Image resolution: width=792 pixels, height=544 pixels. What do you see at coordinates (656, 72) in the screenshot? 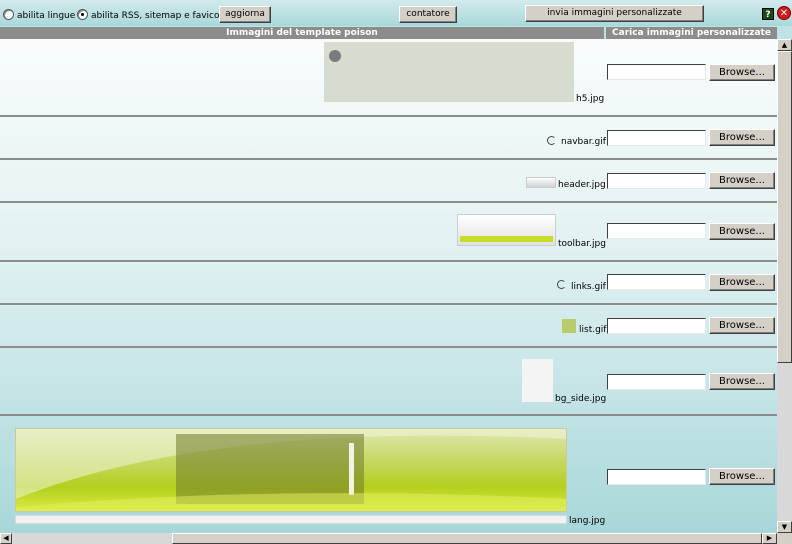
I see `file-input-h5` at bounding box center [656, 72].